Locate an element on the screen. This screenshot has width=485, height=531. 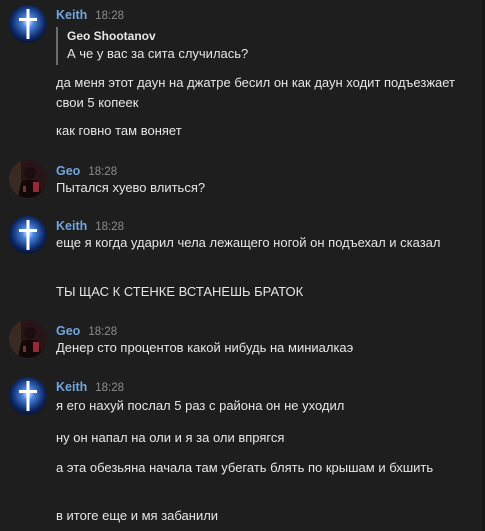
message-text: в итоге еще и мя забанили is located at coordinates (137, 515).